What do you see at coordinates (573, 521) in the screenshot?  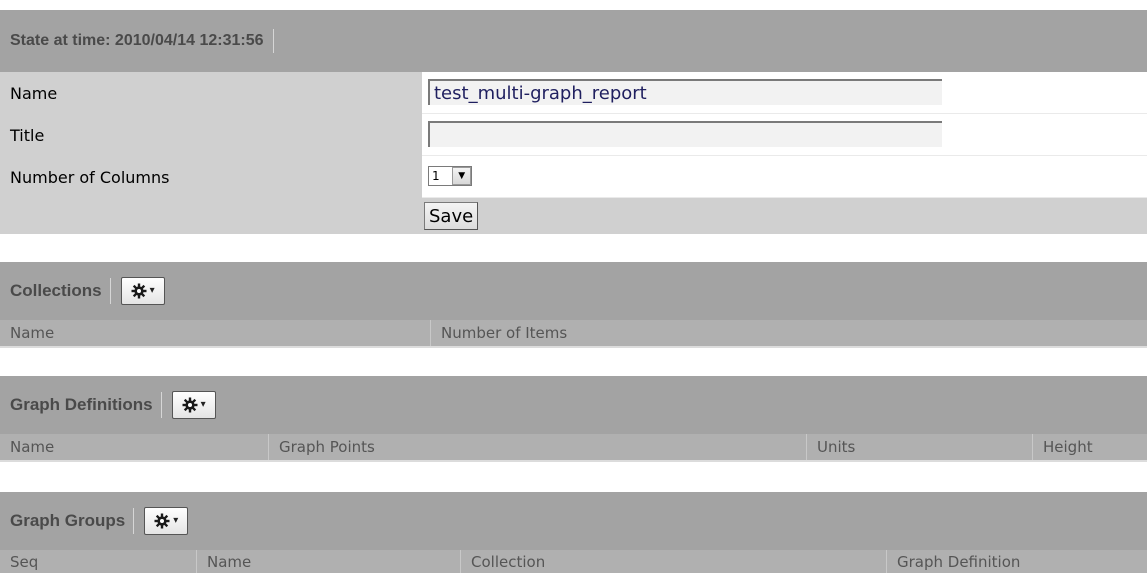 I see `graph-groups-header: Graph Groups ▾` at bounding box center [573, 521].